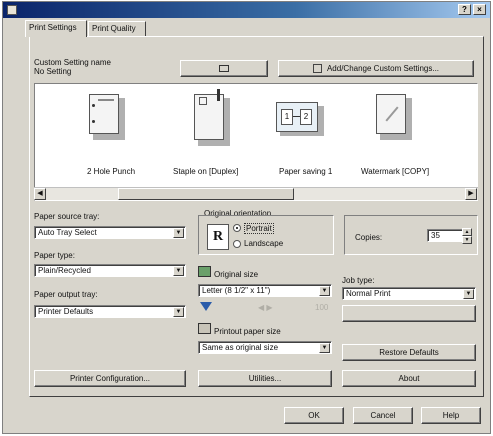 Image resolution: width=493 pixels, height=436 pixels. What do you see at coordinates (54, 255) in the screenshot?
I see `paper-type-label: Paper type:` at bounding box center [54, 255].